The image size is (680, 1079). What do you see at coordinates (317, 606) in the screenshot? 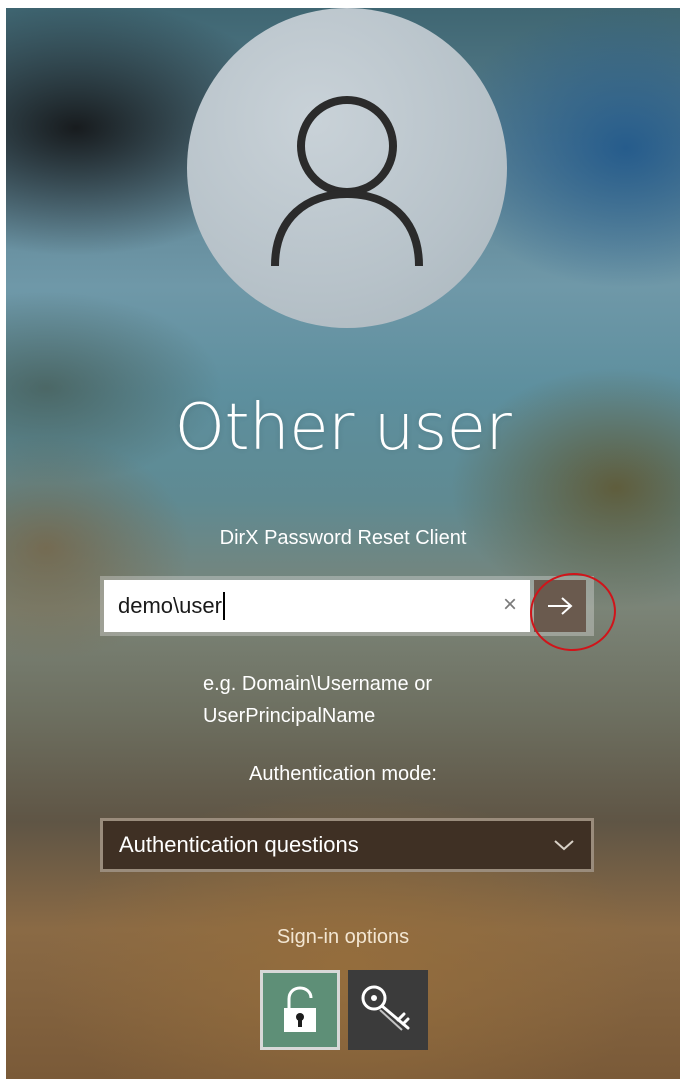
I see `username-input: demo\user ×` at bounding box center [317, 606].